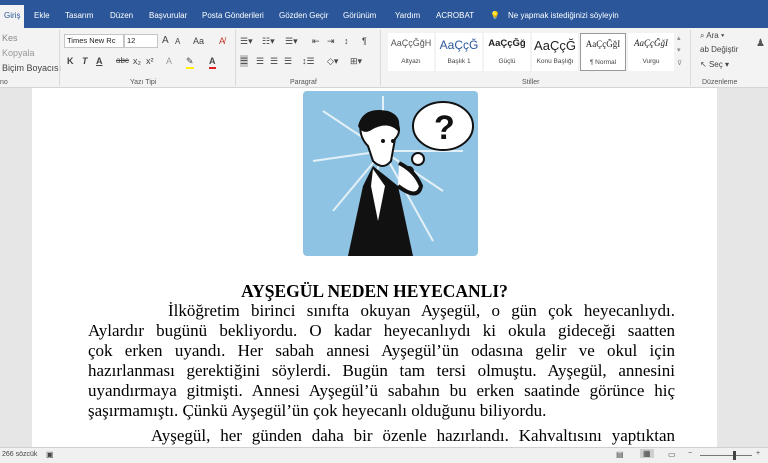 This screenshot has width=768, height=463. Describe the element at coordinates (31, 68) in the screenshot. I see `format-painter-button: Biçim Boyacısı` at that location.